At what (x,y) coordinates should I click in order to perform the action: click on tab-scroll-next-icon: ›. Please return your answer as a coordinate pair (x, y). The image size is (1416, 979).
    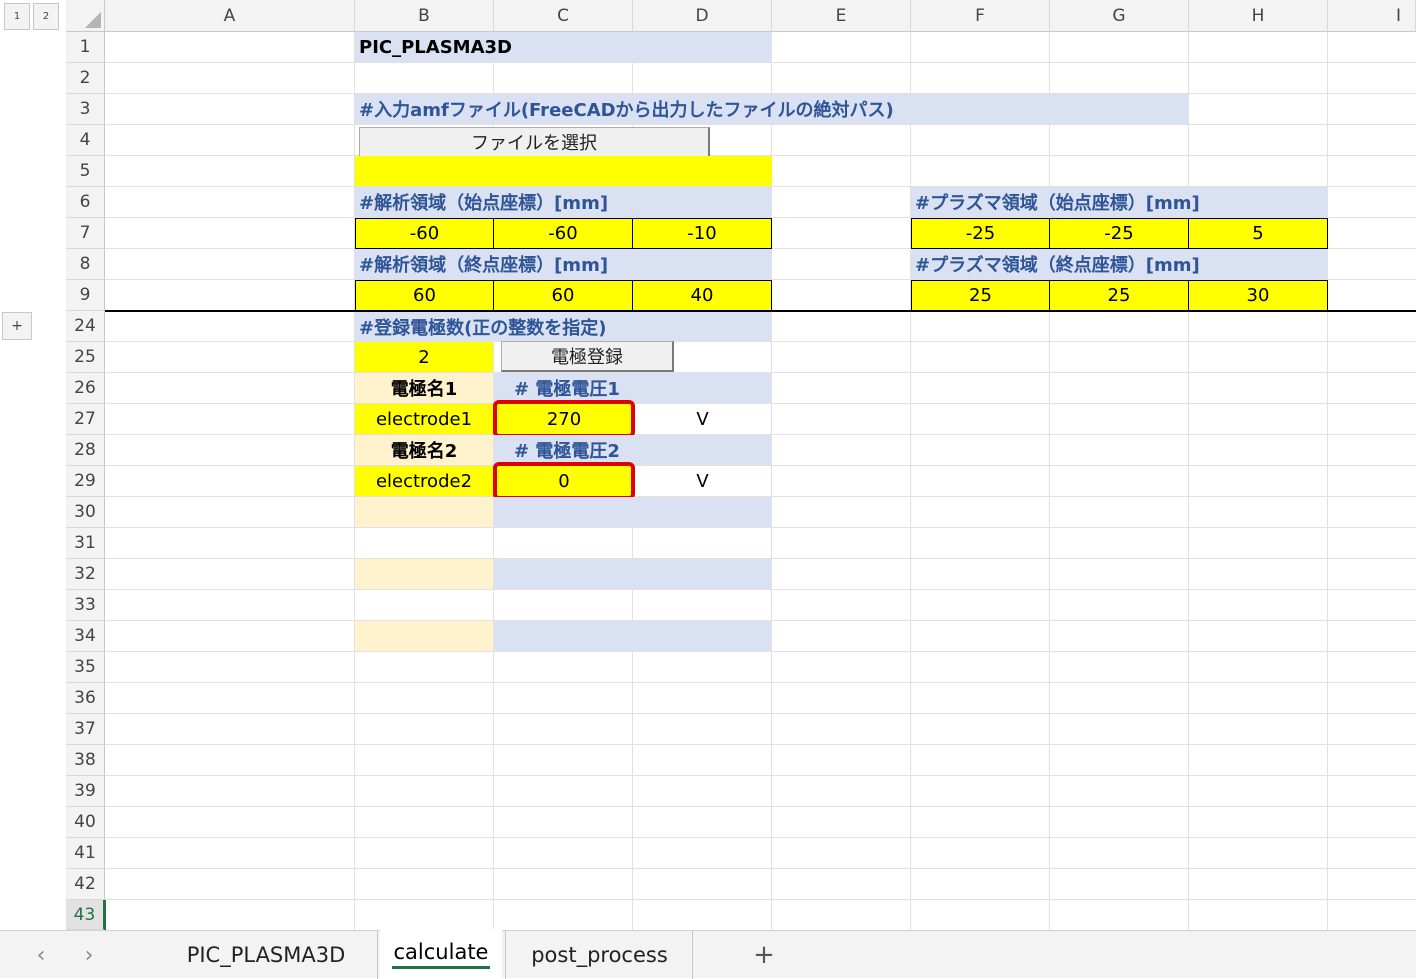
    Looking at the image, I should click on (89, 955).